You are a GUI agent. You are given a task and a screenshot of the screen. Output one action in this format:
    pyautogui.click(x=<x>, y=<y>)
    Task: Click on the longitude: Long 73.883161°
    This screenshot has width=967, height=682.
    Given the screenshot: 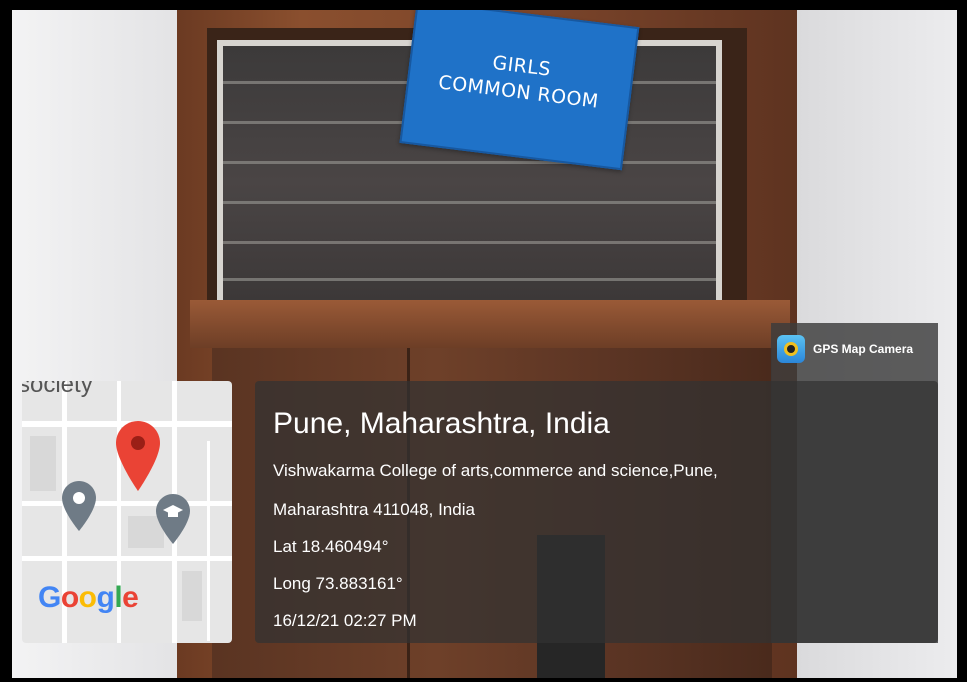 What is the action you would take?
    pyautogui.click(x=338, y=583)
    